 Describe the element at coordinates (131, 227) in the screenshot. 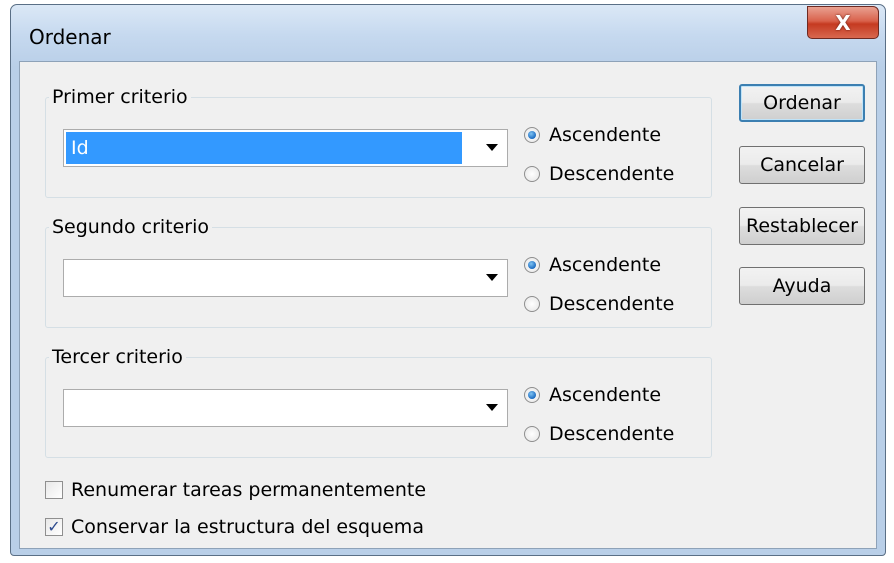

I see `secondary-criterion-legend: Segundo criterio` at that location.